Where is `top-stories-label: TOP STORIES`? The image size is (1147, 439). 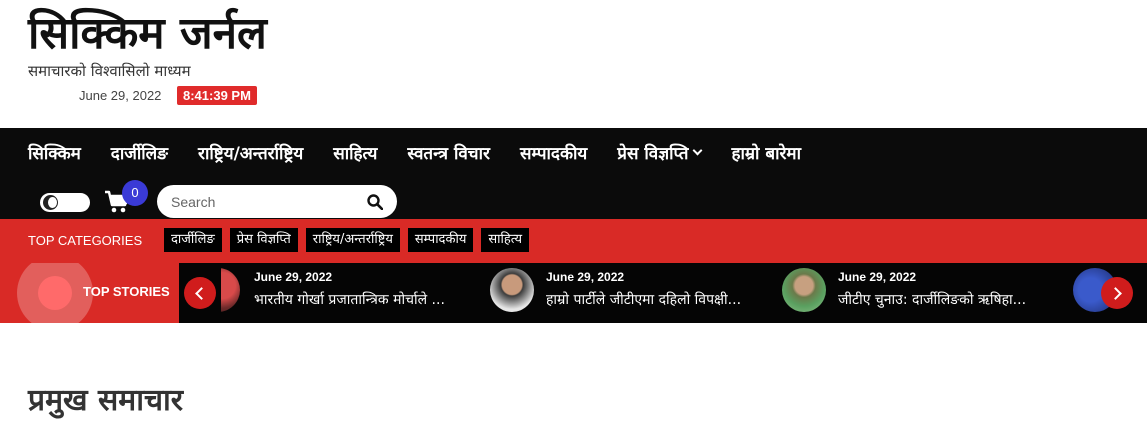
top-stories-label: TOP STORIES is located at coordinates (126, 291).